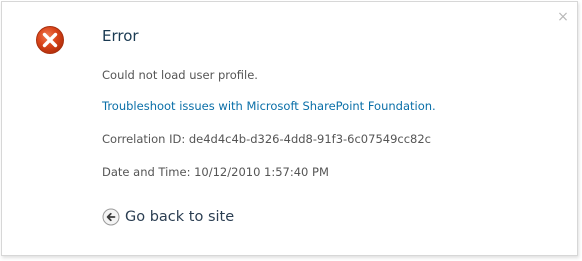  What do you see at coordinates (50, 40) in the screenshot?
I see `error-x-icon` at bounding box center [50, 40].